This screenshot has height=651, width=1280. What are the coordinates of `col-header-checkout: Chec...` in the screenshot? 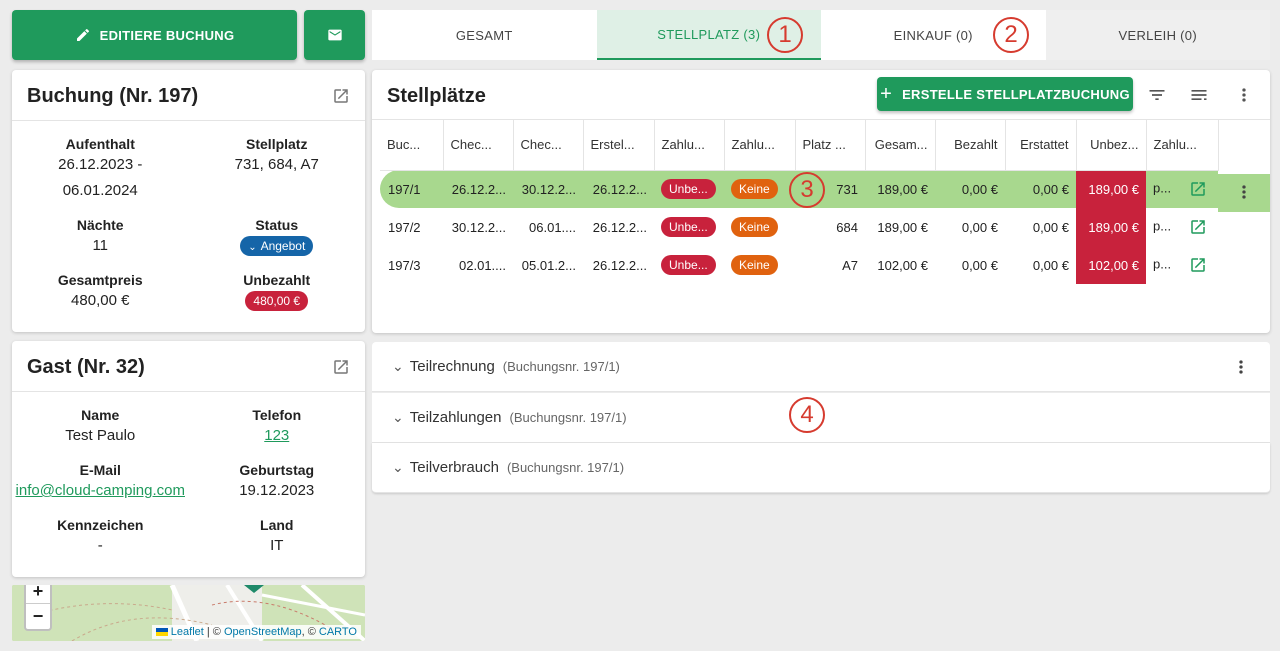 It's located at (548, 145).